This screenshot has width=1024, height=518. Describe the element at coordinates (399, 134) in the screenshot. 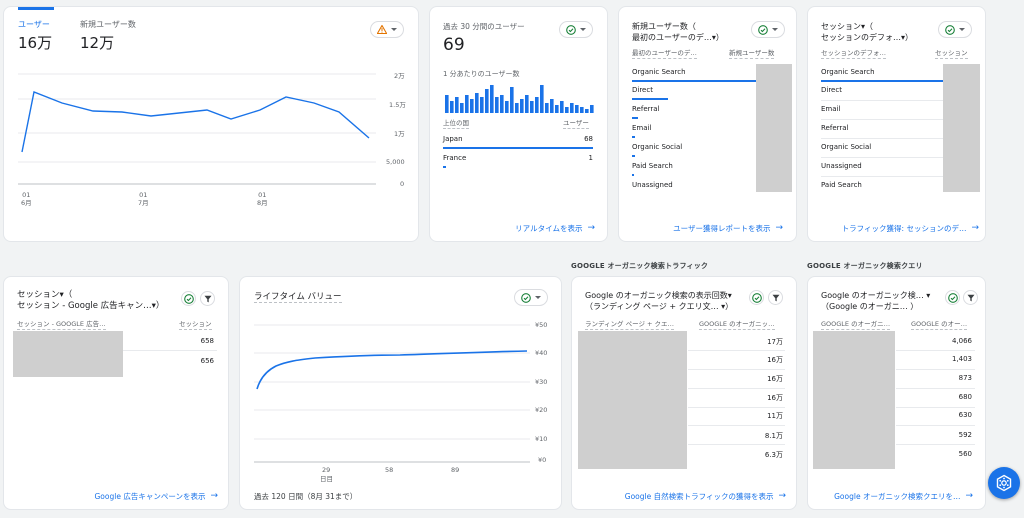

I see `y-tick: 1万` at that location.